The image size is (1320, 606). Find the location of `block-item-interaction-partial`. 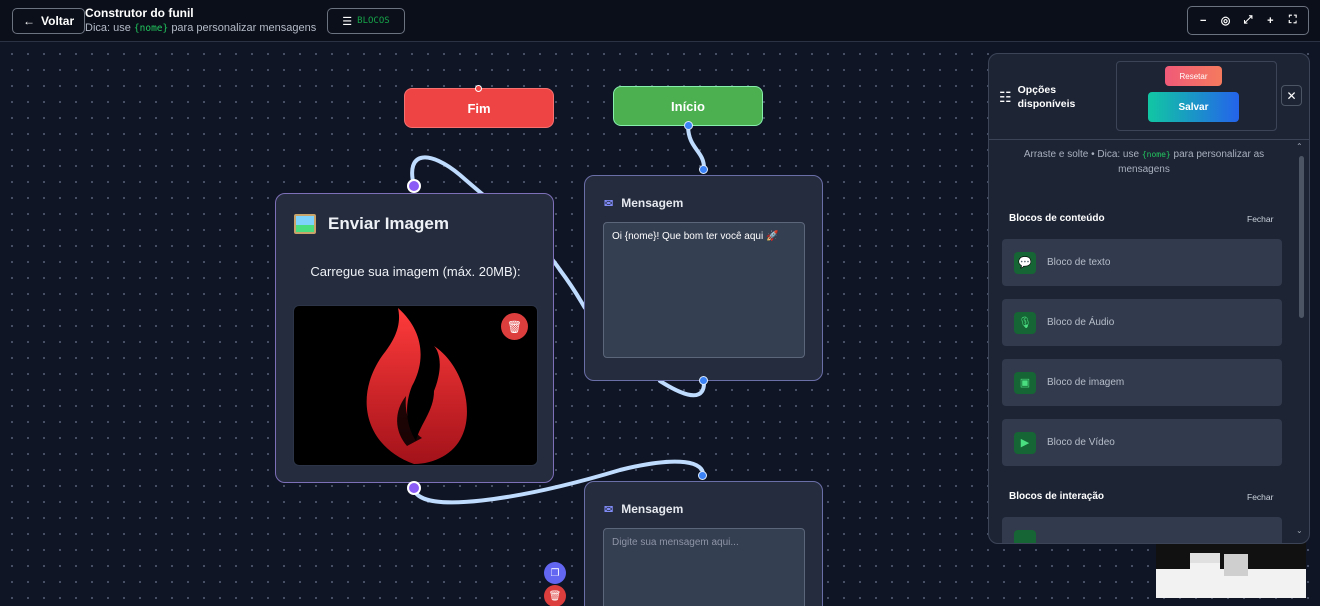

block-item-interaction-partial is located at coordinates (1142, 530).